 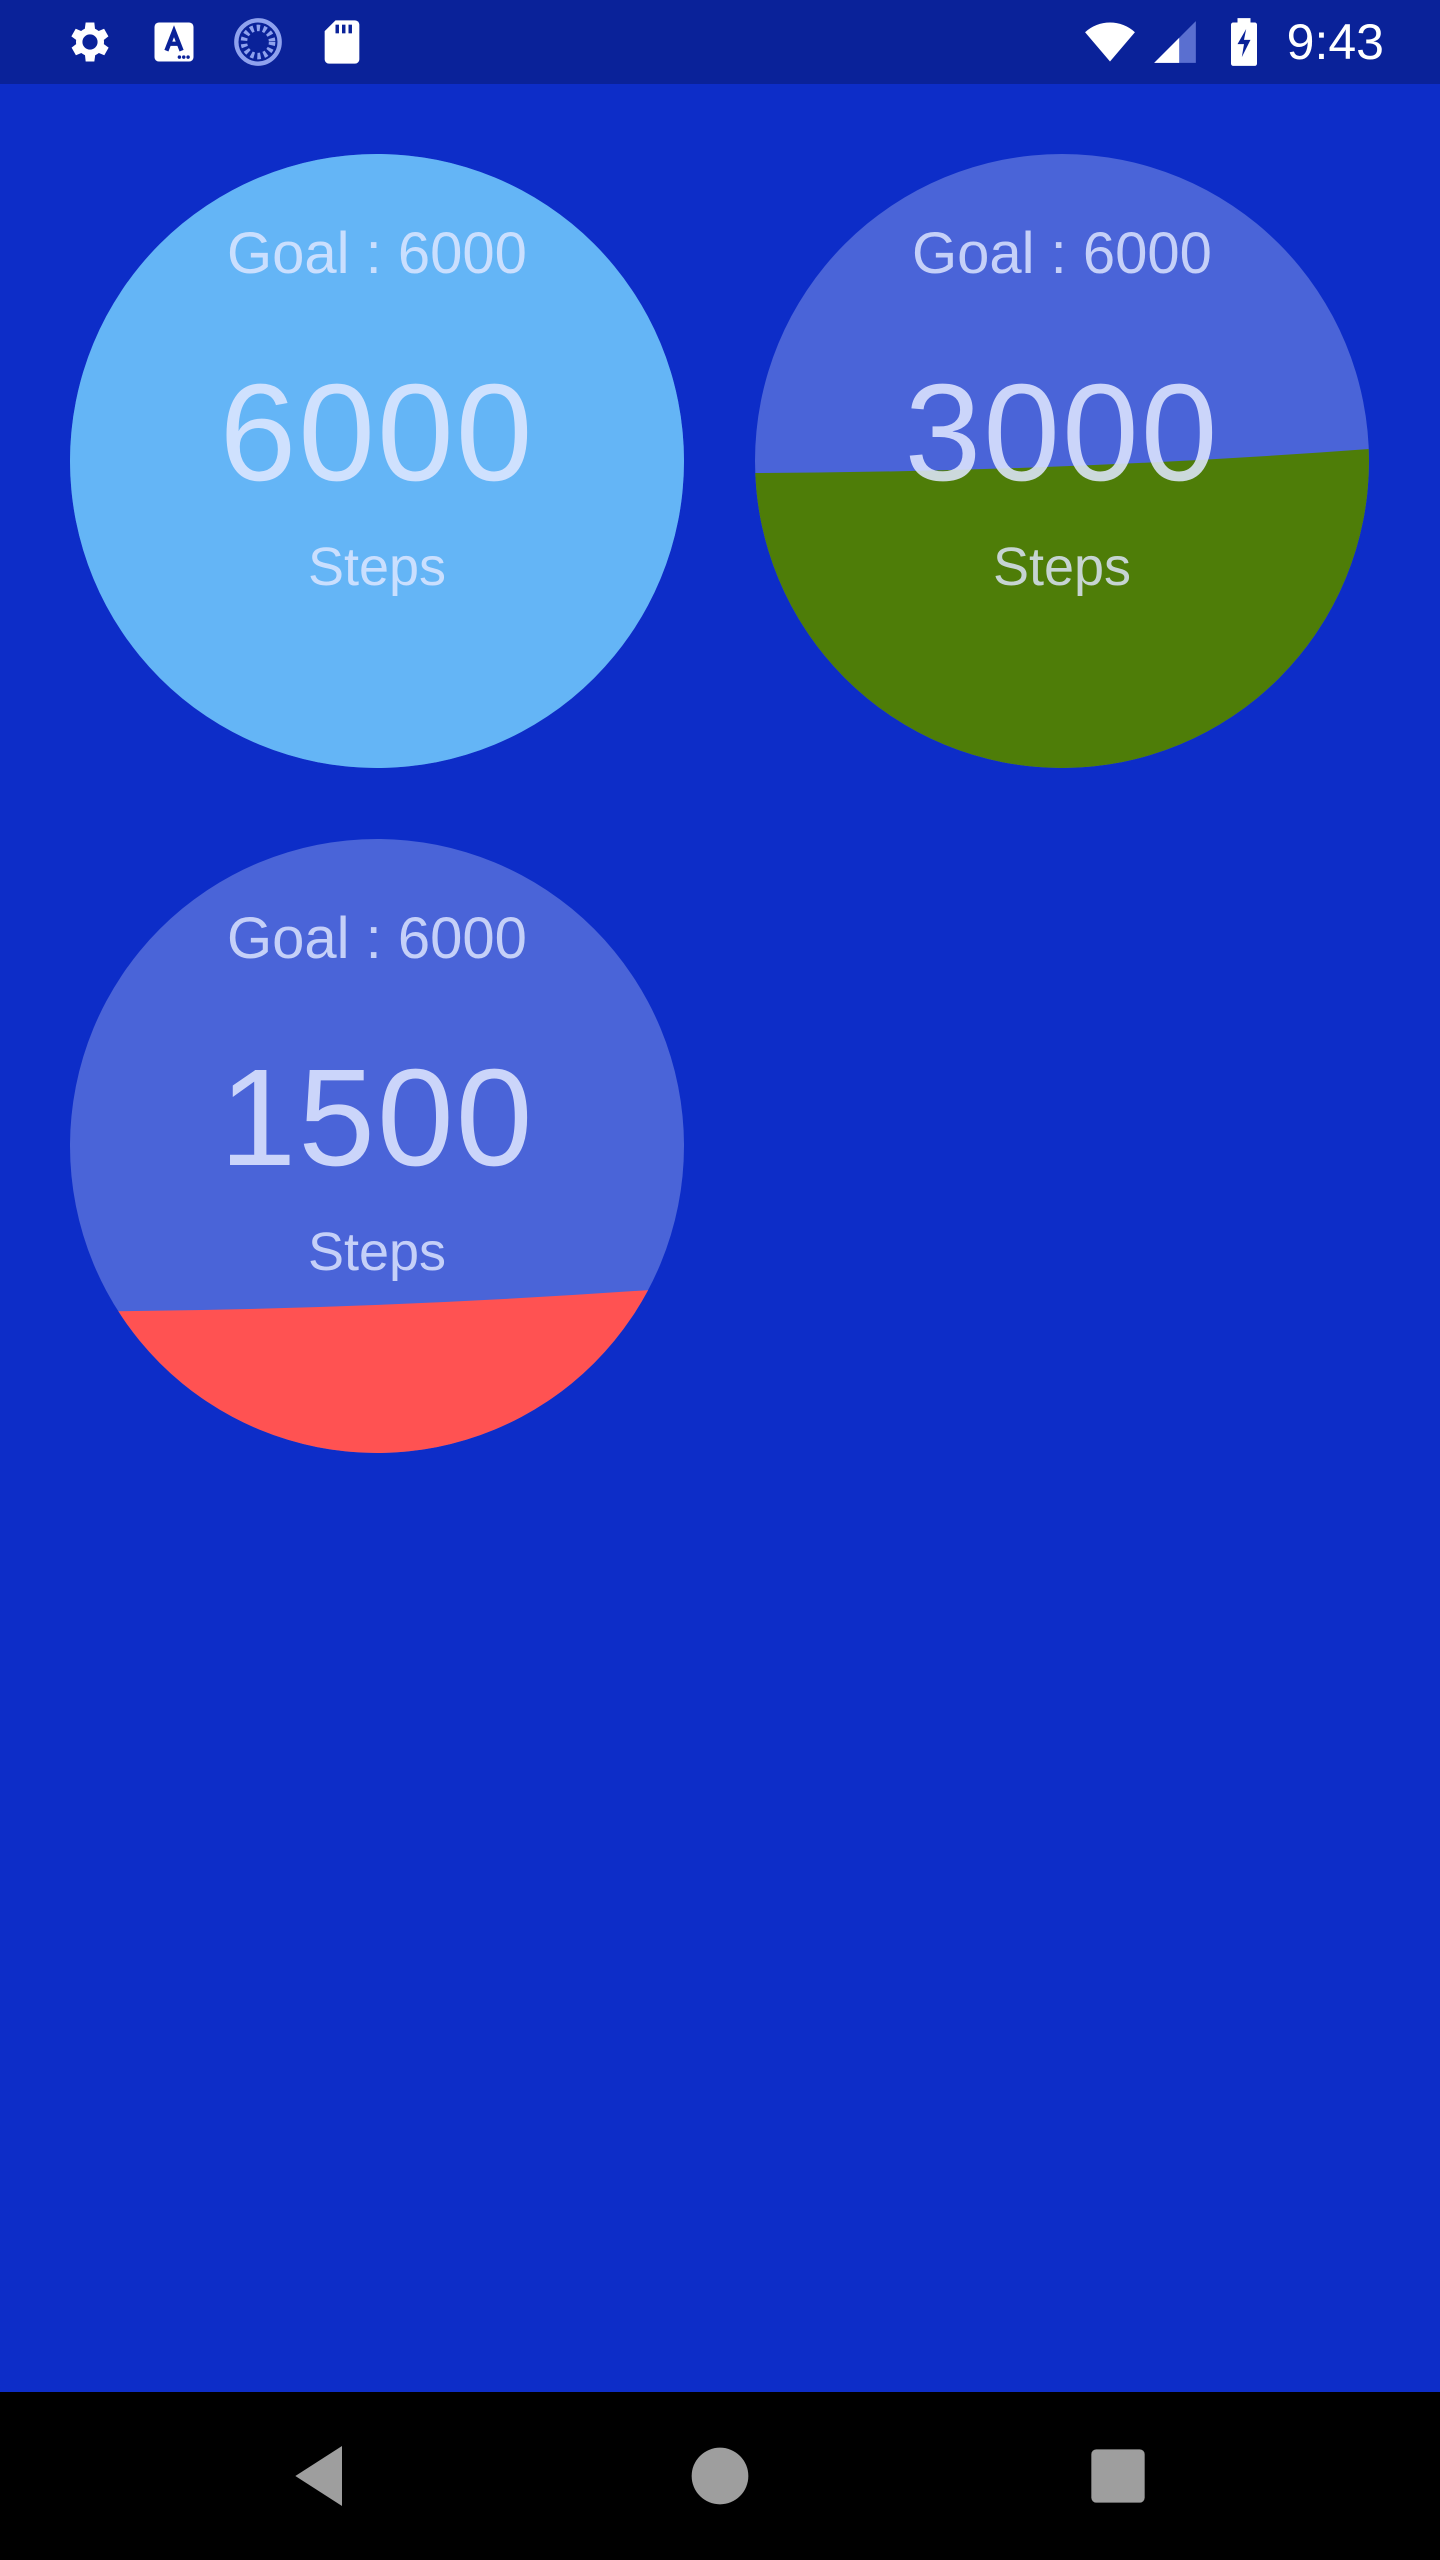 I want to click on signal-icon, so click(x=1175, y=42).